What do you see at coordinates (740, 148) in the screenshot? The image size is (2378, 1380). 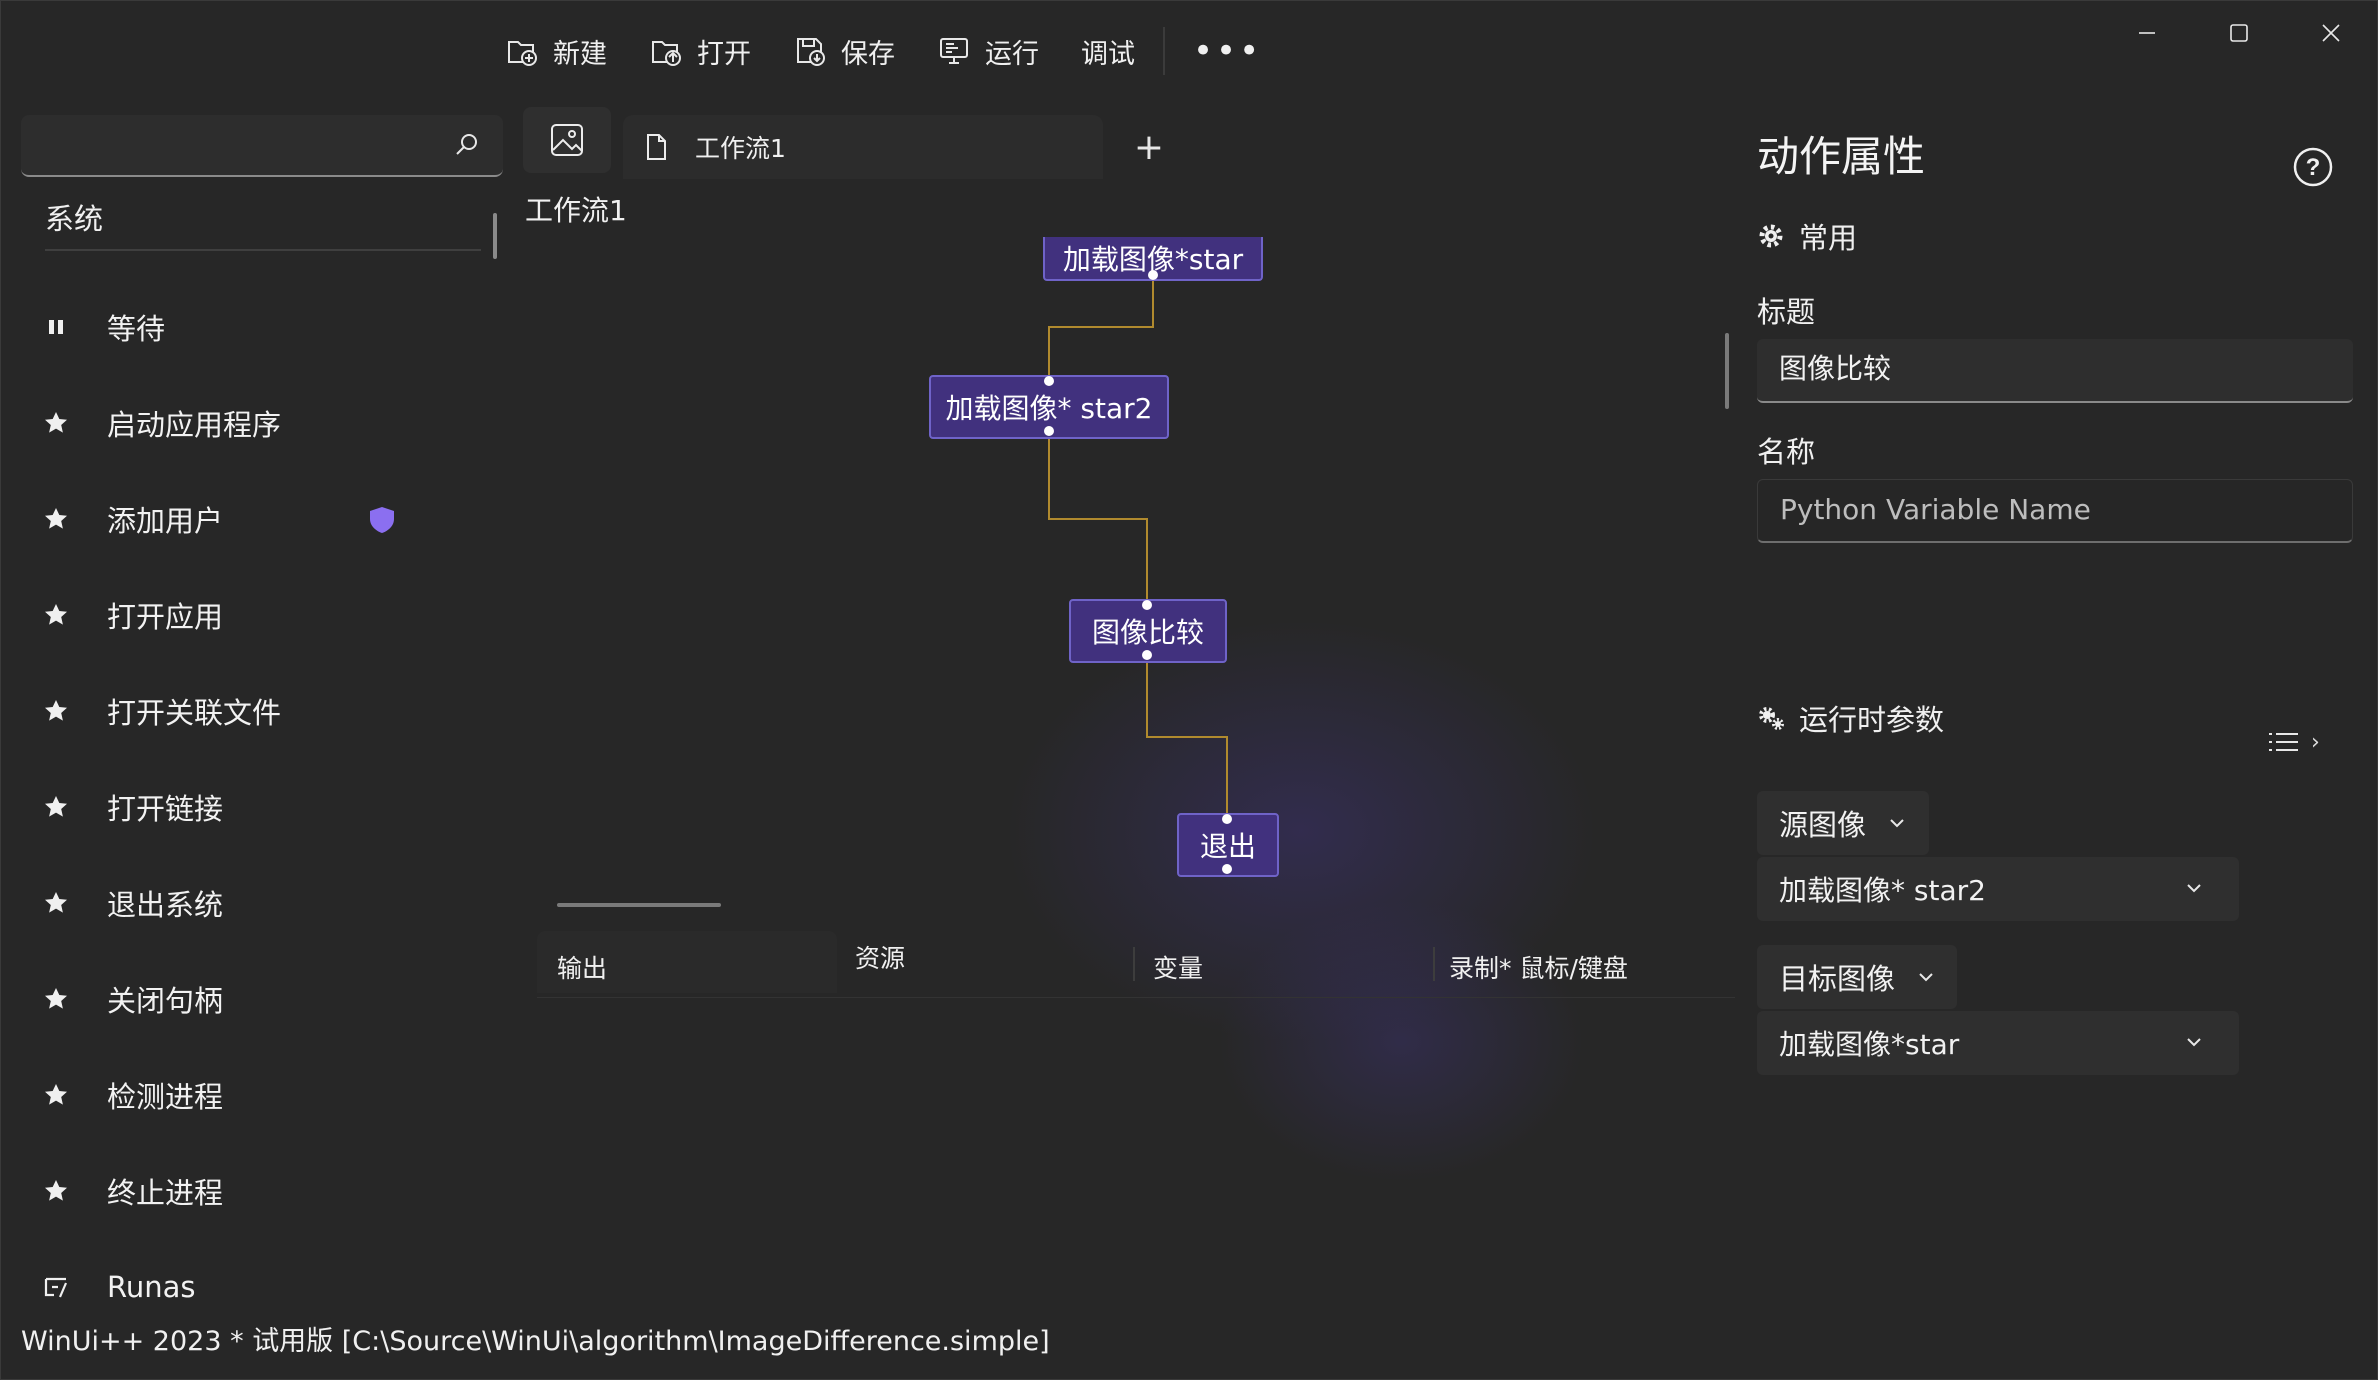 I see `tab-label: 工作流1` at bounding box center [740, 148].